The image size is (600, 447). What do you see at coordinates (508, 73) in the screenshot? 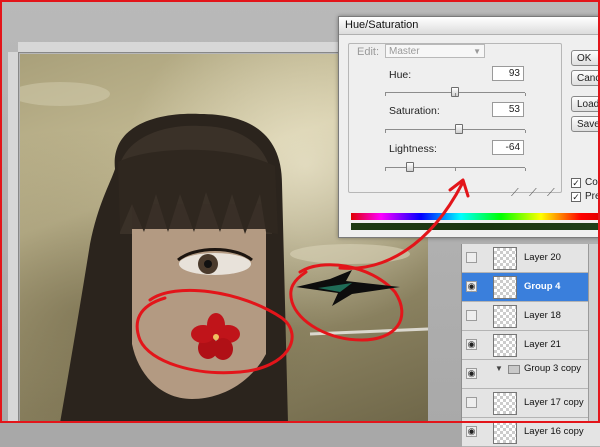
I see `hue-value-field: 93` at bounding box center [508, 73].